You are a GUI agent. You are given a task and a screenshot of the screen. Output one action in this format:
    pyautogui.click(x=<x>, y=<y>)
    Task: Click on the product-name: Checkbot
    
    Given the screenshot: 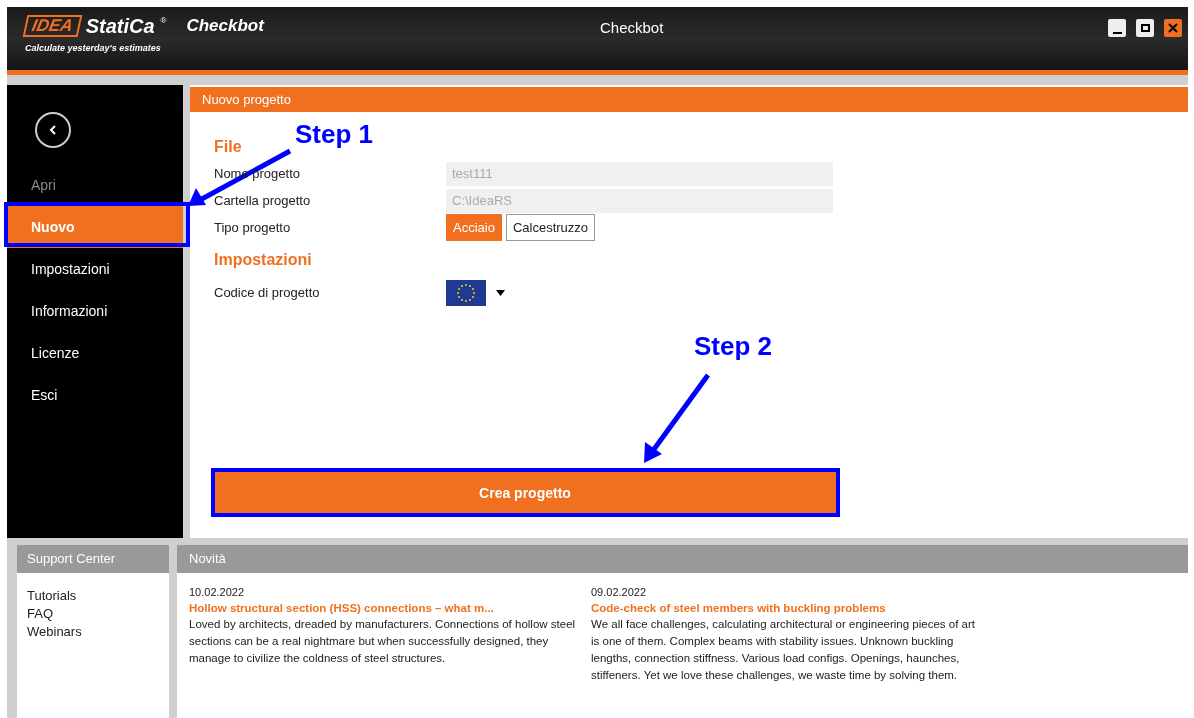 What is the action you would take?
    pyautogui.click(x=225, y=26)
    